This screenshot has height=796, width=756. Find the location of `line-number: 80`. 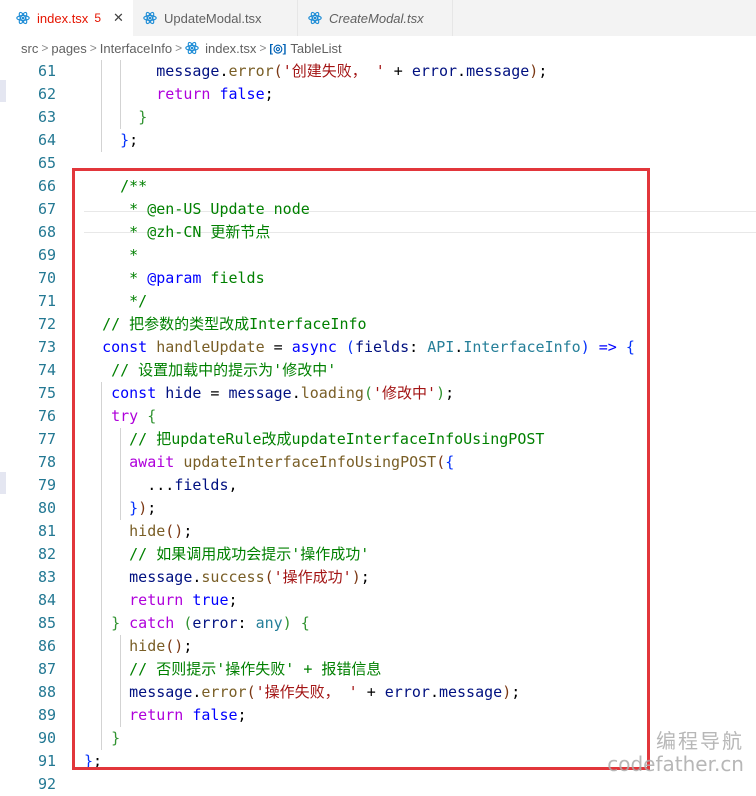

line-number: 80 is located at coordinates (46, 508).